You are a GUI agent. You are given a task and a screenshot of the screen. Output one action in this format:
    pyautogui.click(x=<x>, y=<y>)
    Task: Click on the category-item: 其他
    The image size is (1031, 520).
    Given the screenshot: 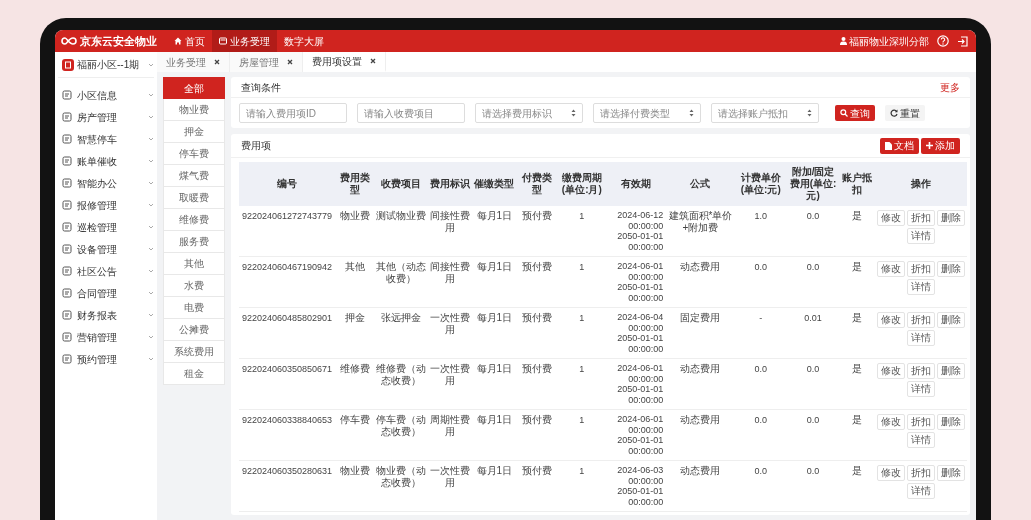 What is the action you would take?
    pyautogui.click(x=194, y=264)
    